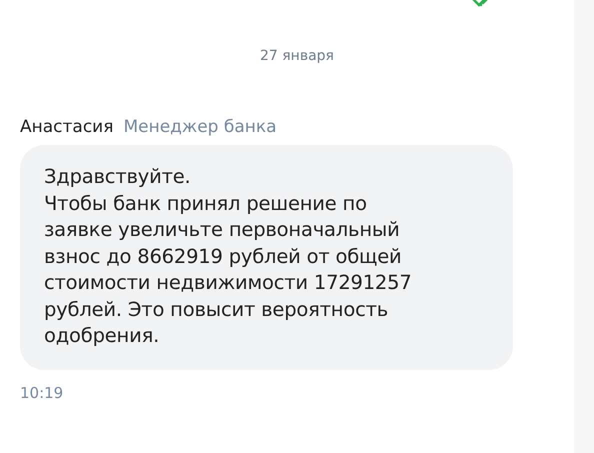  Describe the element at coordinates (297, 56) in the screenshot. I see `date-separator: 27 января` at that location.